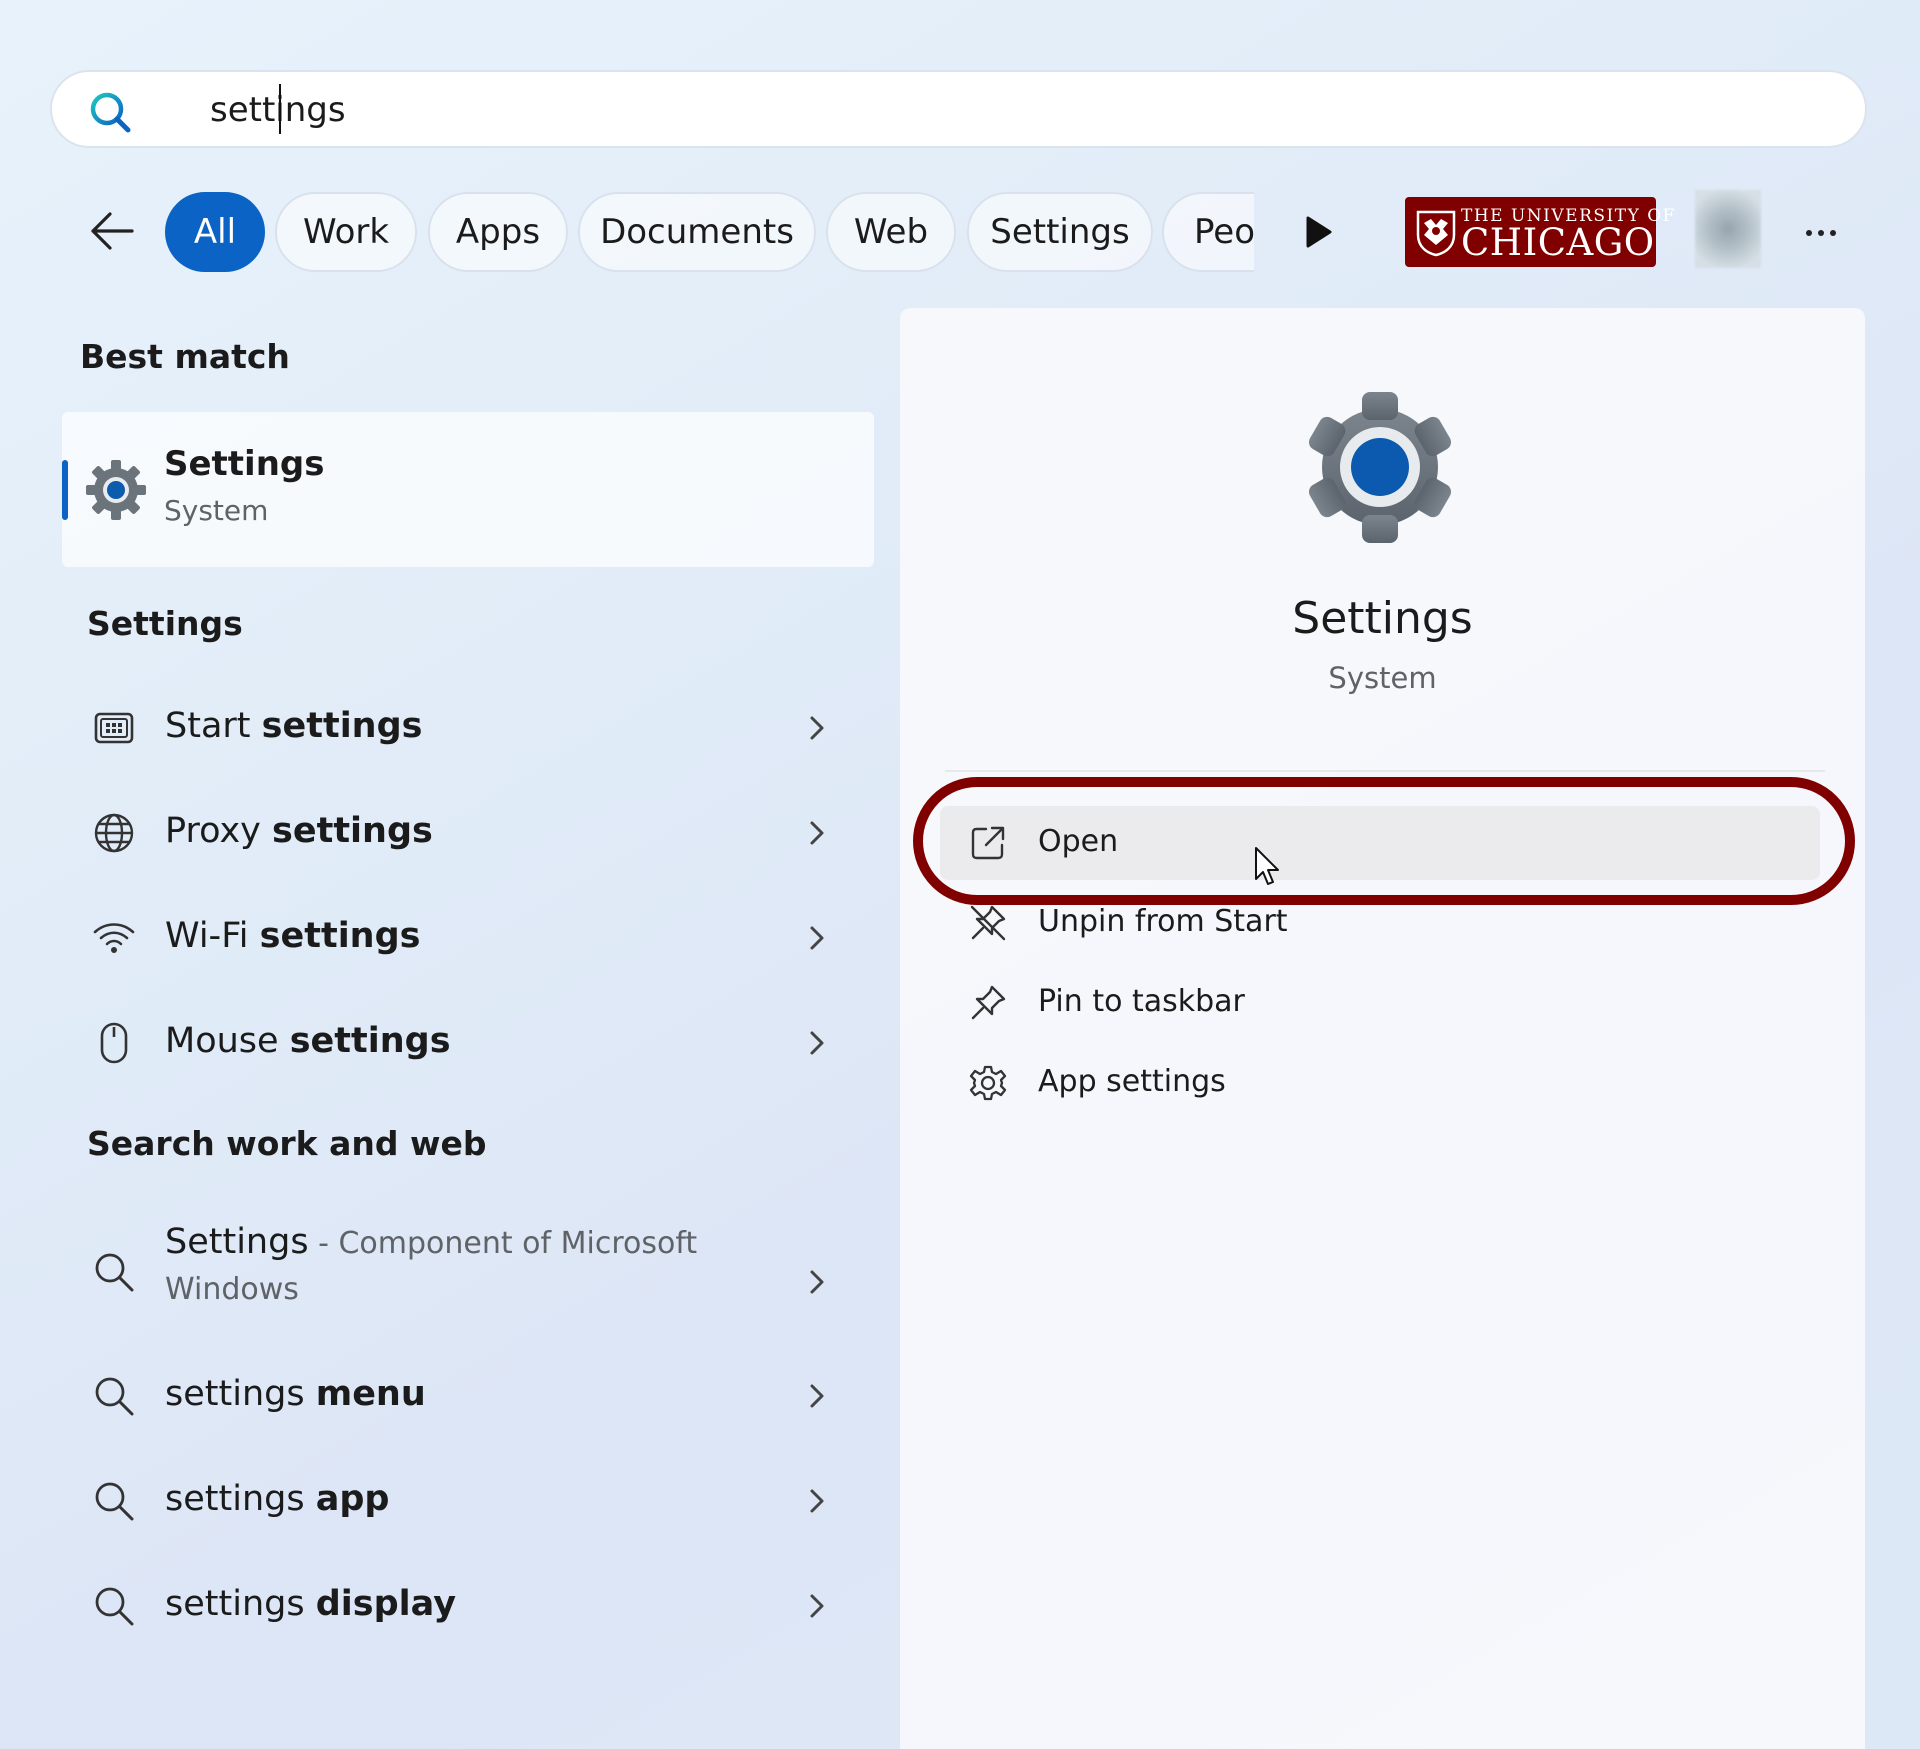 Image resolution: width=1920 pixels, height=1749 pixels. What do you see at coordinates (468, 489) in the screenshot?
I see `best-match-item: Settings System` at bounding box center [468, 489].